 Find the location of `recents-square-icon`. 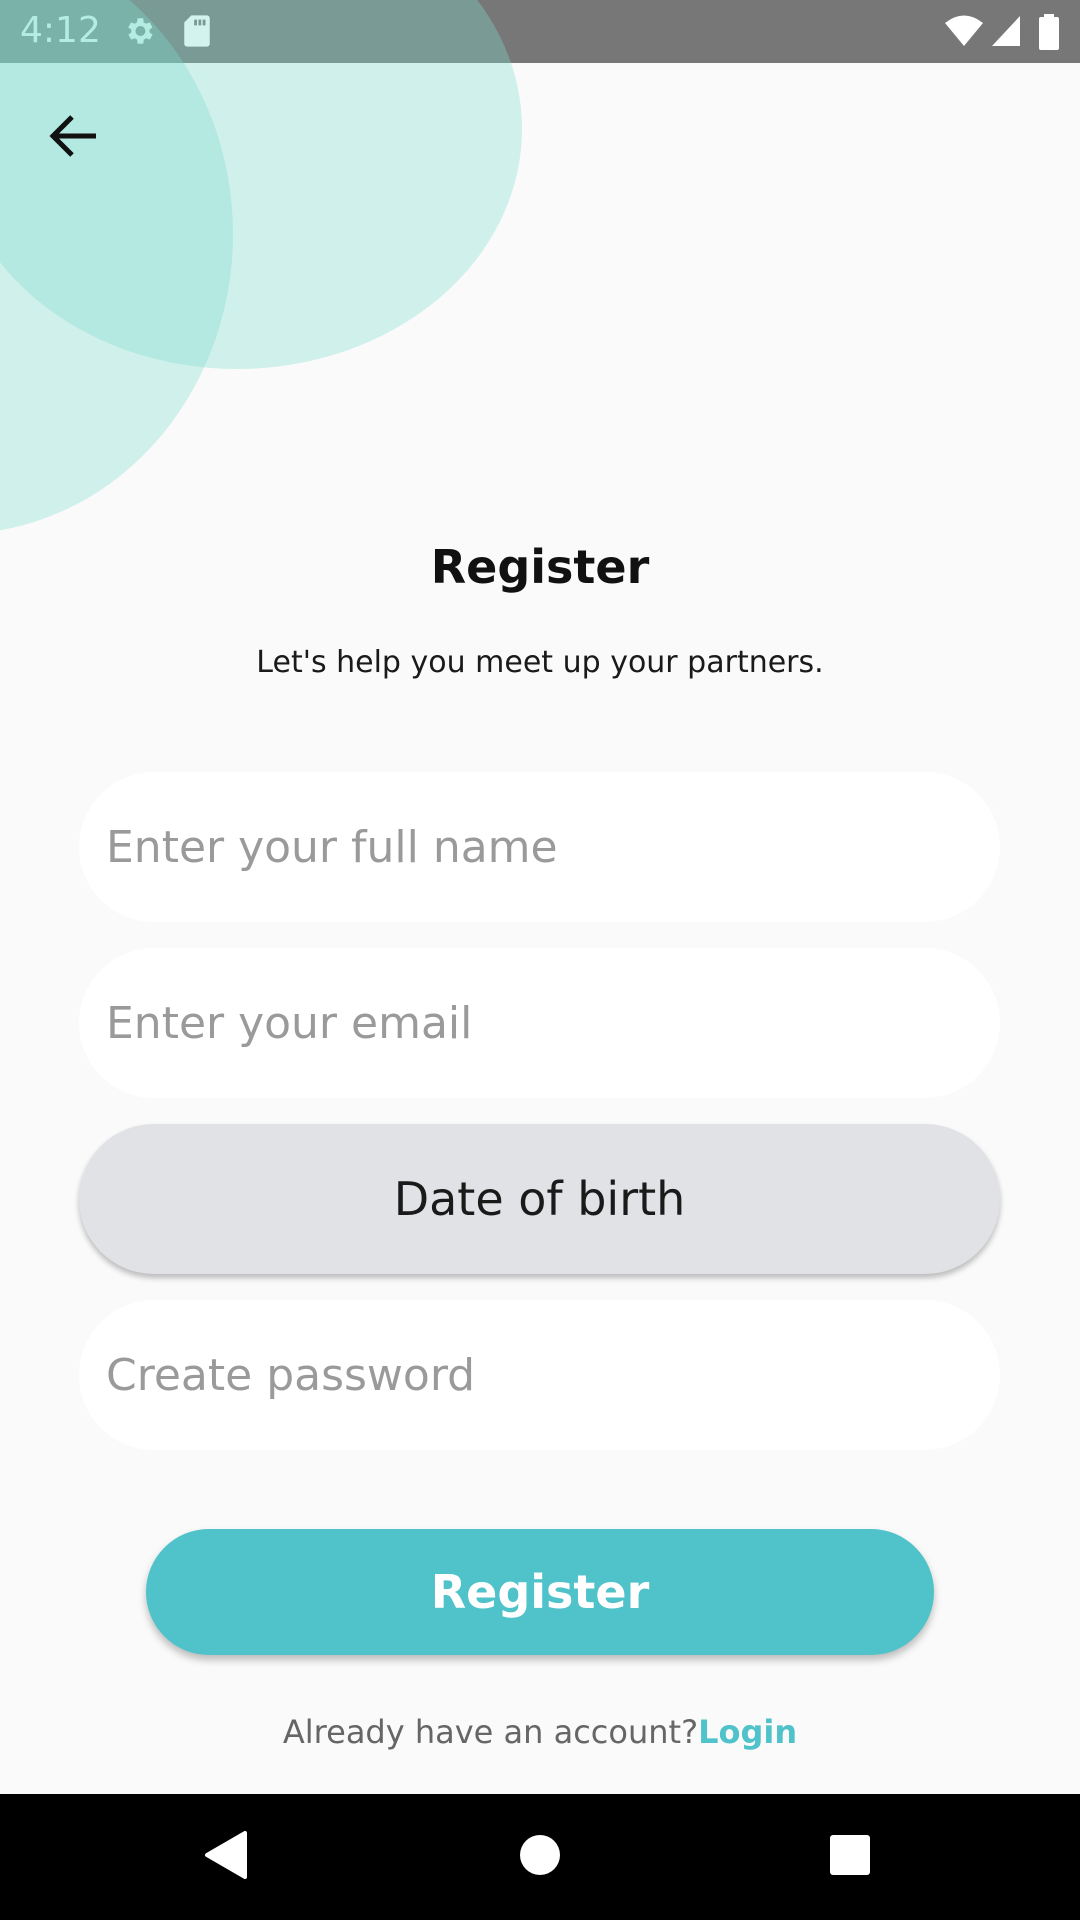

recents-square-icon is located at coordinates (850, 1857).